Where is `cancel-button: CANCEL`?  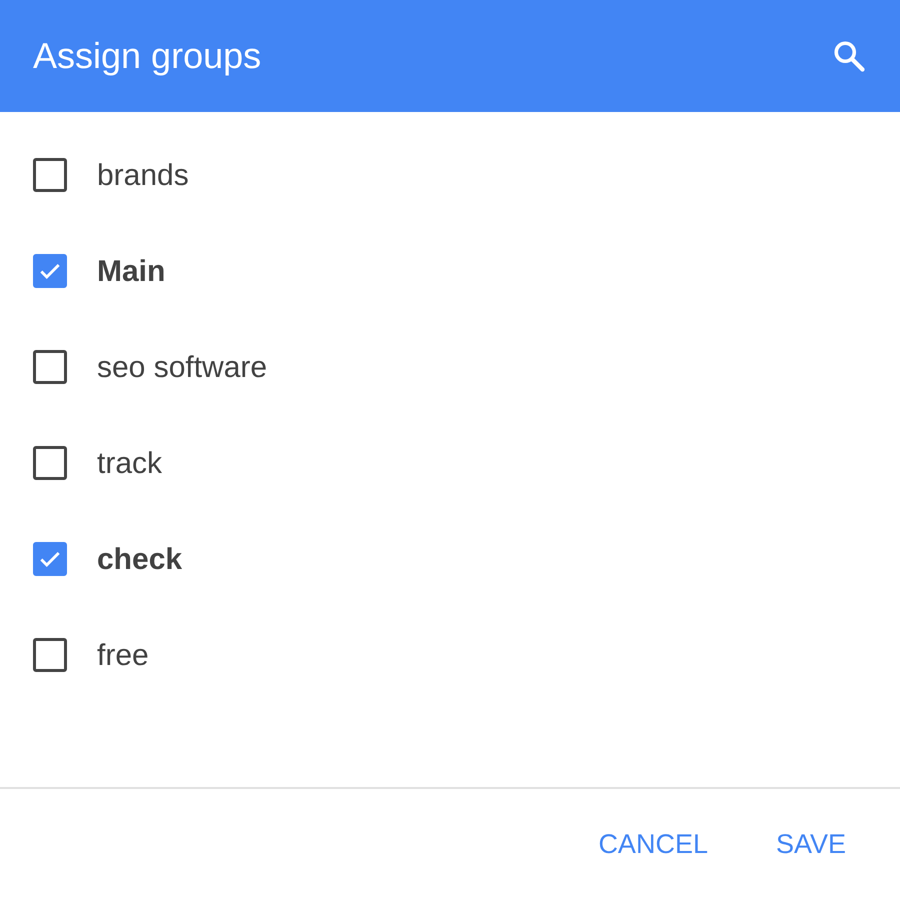 cancel-button: CANCEL is located at coordinates (653, 844).